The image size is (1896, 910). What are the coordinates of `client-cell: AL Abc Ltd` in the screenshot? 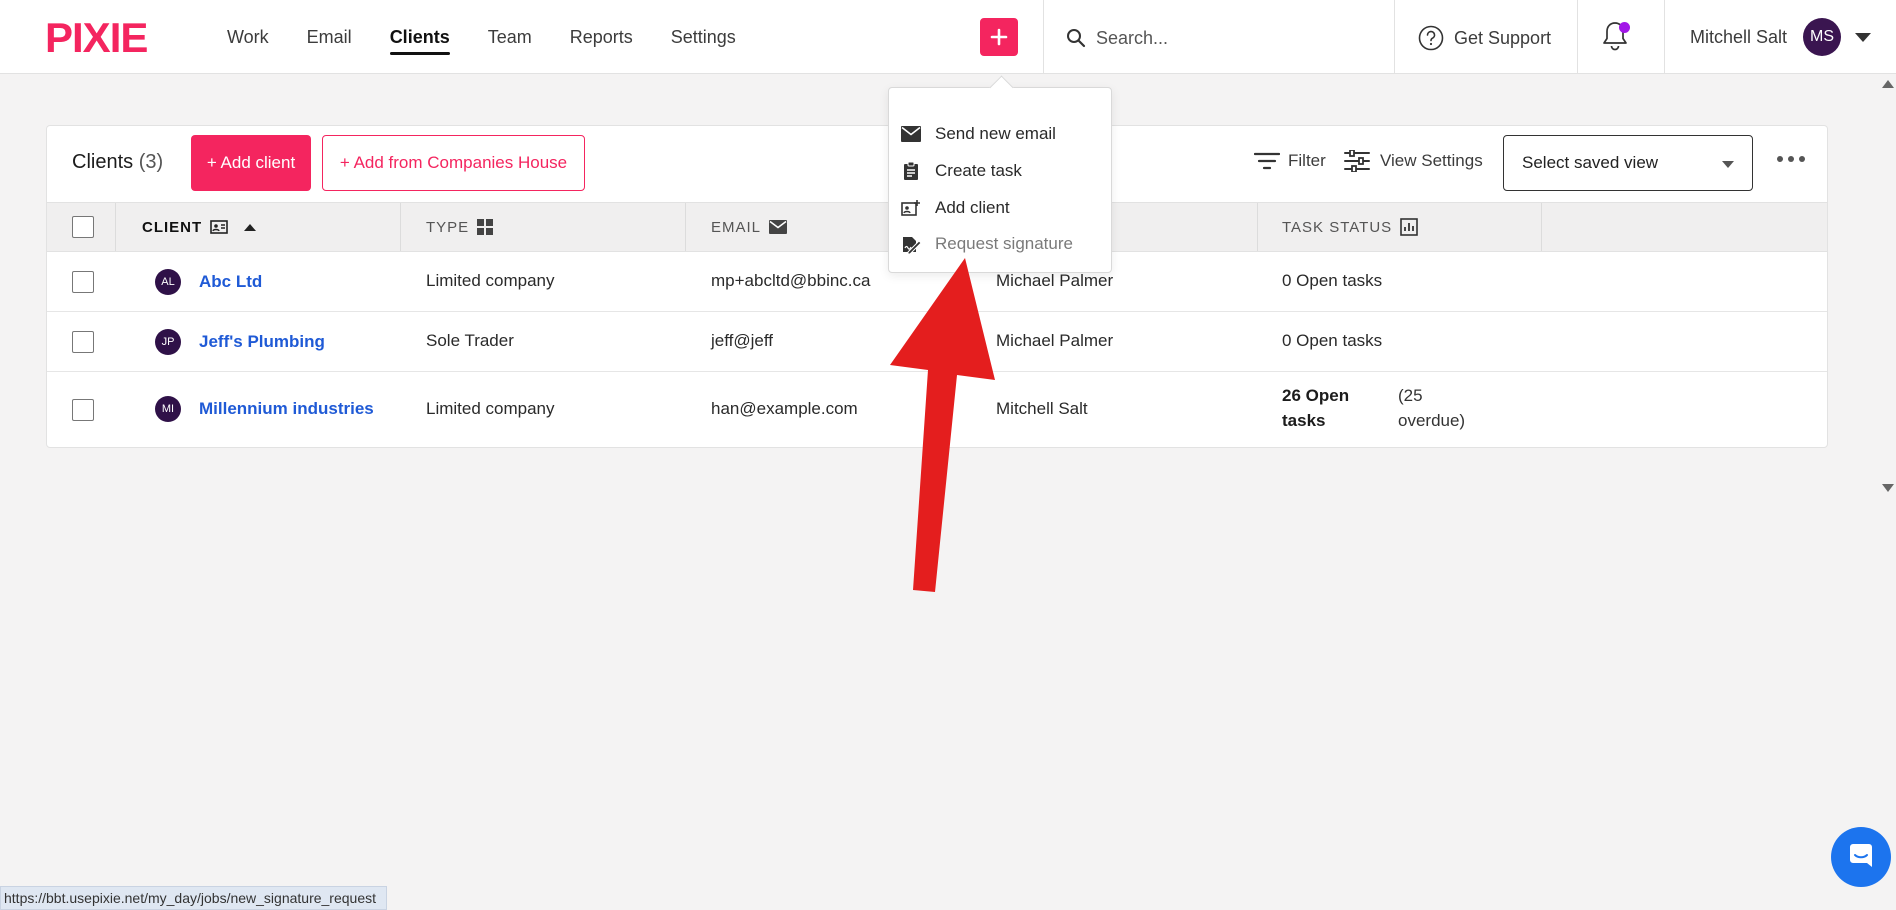 It's located at (208, 282).